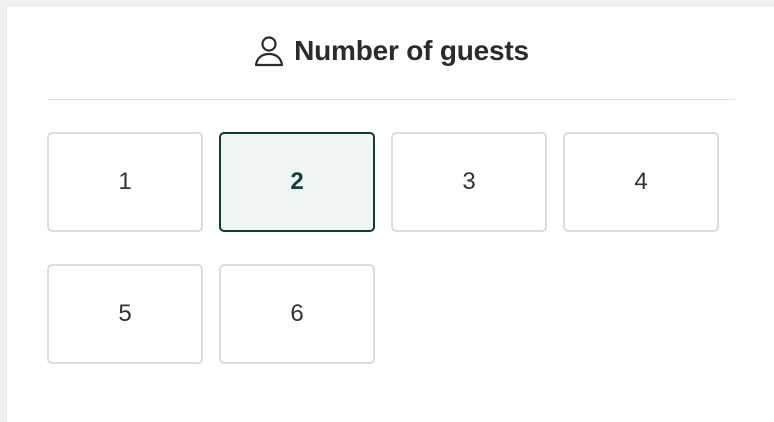  I want to click on guest-option-5: 5, so click(125, 314).